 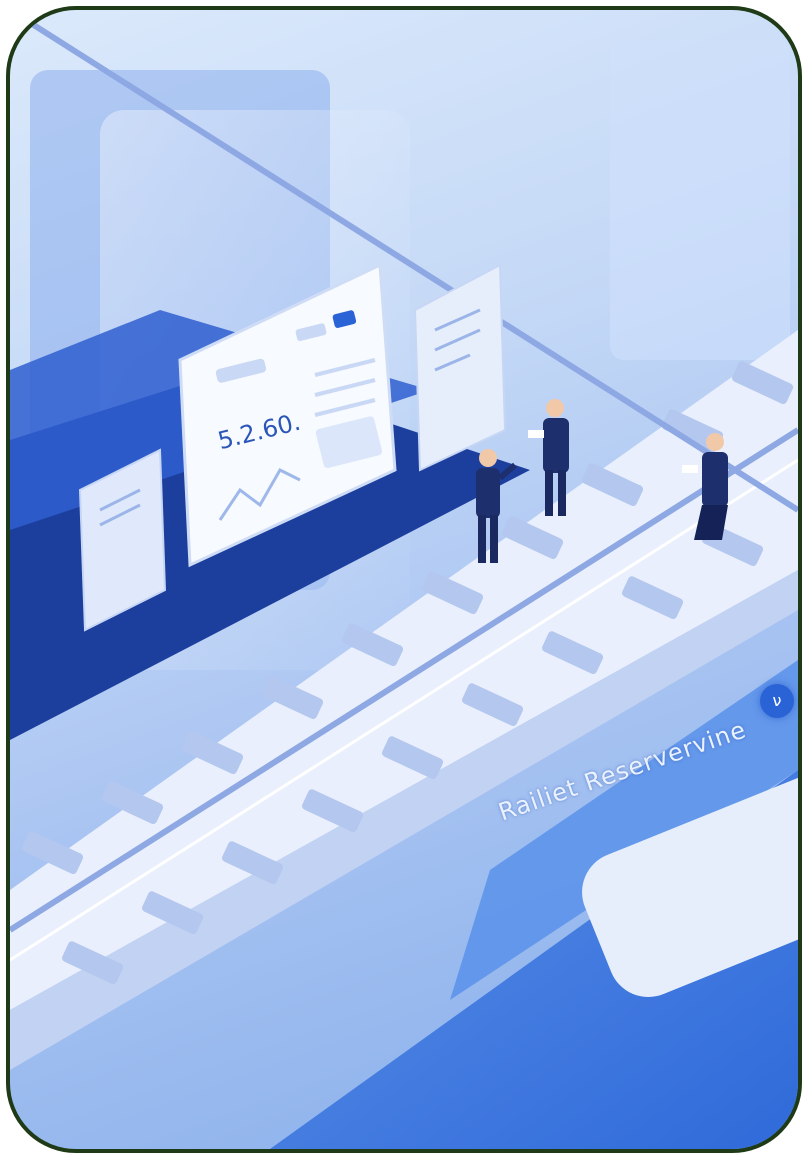 I want to click on side-panel-right, so click(x=460, y=367).